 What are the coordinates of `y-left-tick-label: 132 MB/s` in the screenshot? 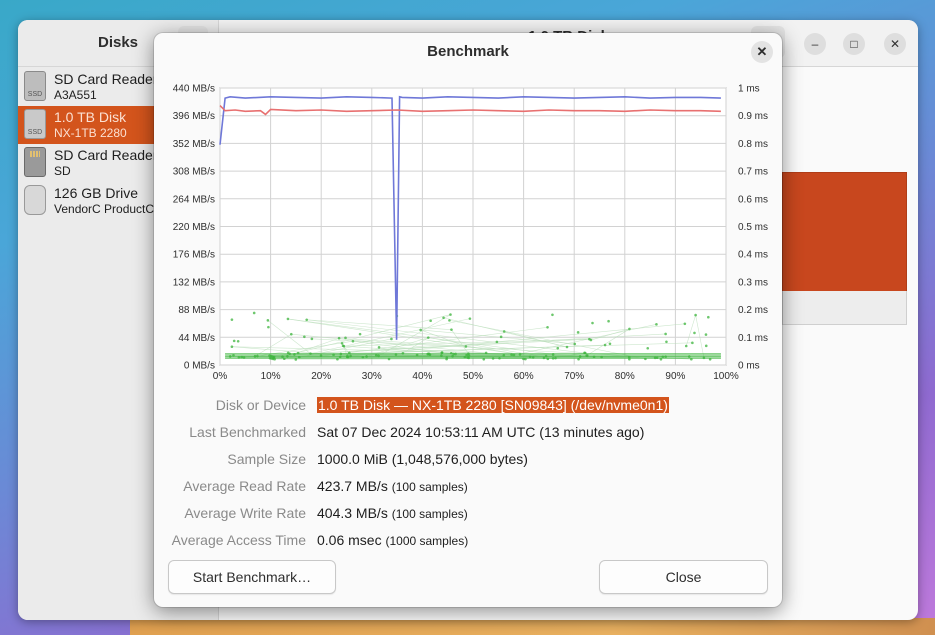 It's located at (194, 282).